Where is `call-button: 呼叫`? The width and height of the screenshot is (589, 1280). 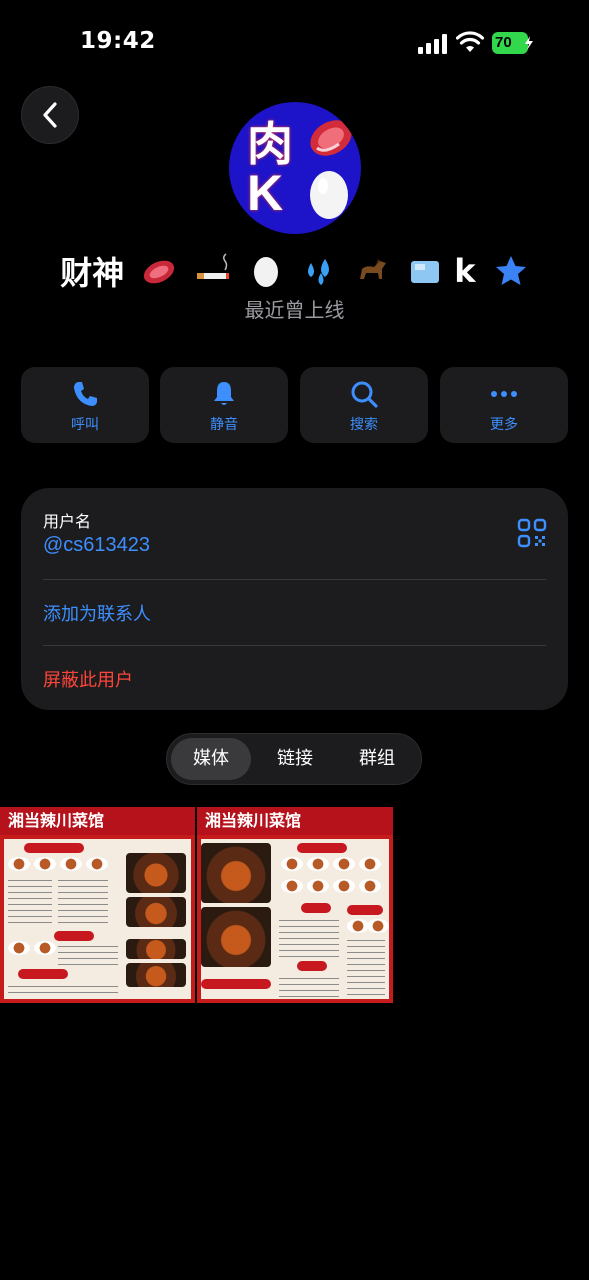 call-button: 呼叫 is located at coordinates (85, 405).